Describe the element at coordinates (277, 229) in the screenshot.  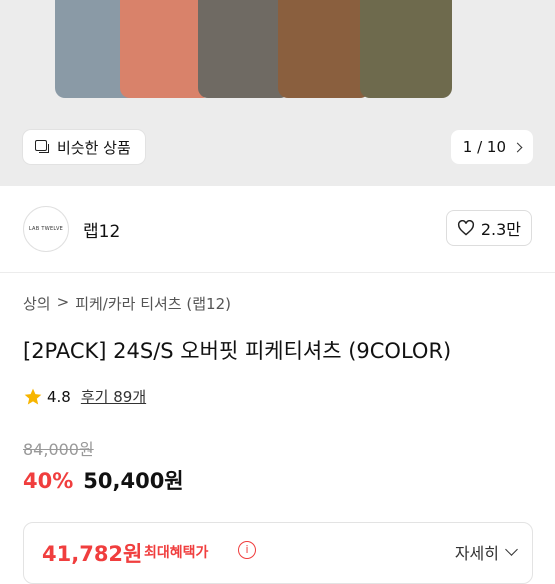
I see `brand-row: LAB TWELVE 랩12 2.3만` at that location.